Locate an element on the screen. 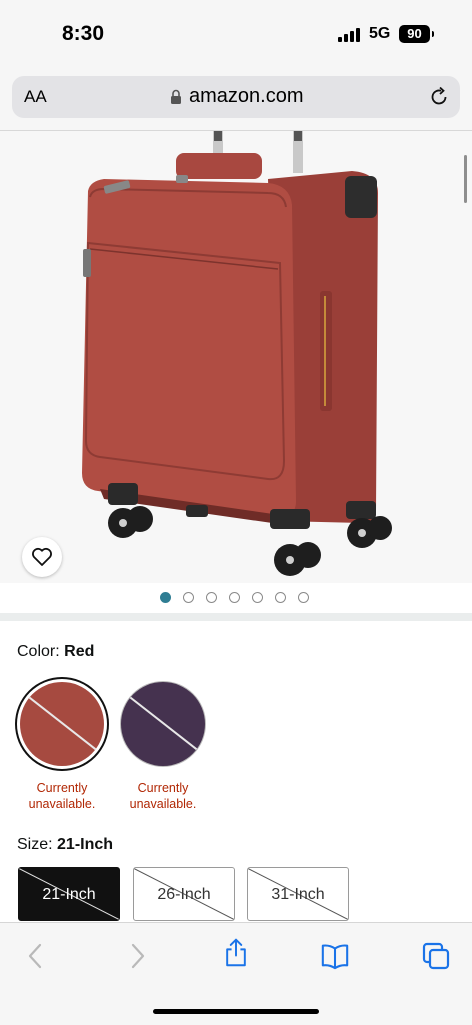 The width and height of the screenshot is (472, 1025). size-label: Size: 21-Inch is located at coordinates (65, 844).